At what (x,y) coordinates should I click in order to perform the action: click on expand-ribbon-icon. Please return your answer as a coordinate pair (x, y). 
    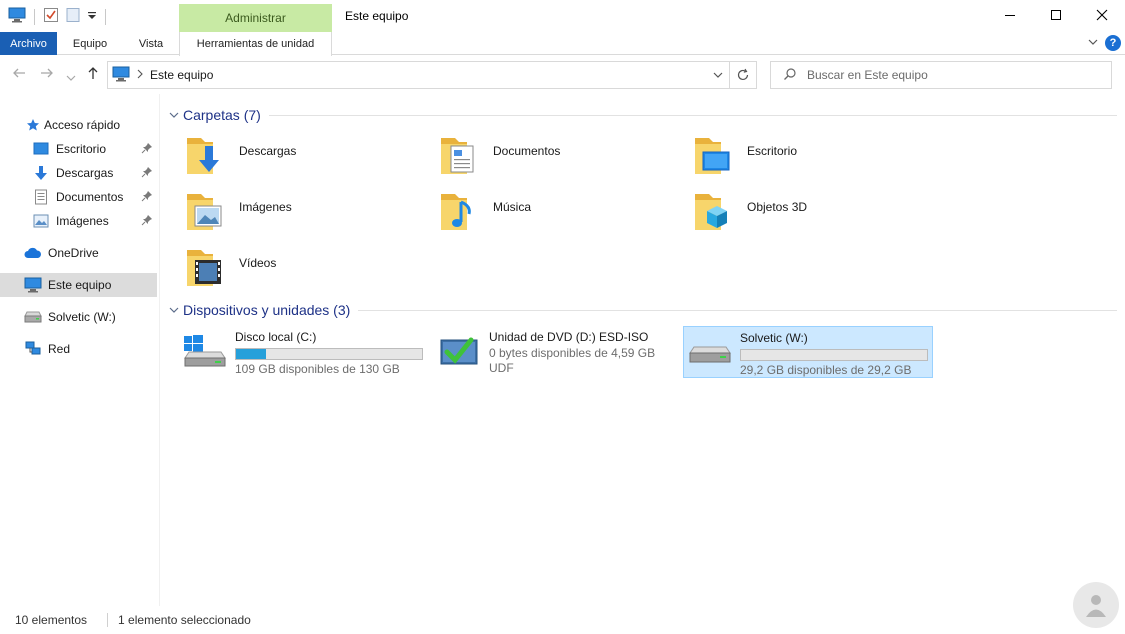
    Looking at the image, I should click on (1093, 43).